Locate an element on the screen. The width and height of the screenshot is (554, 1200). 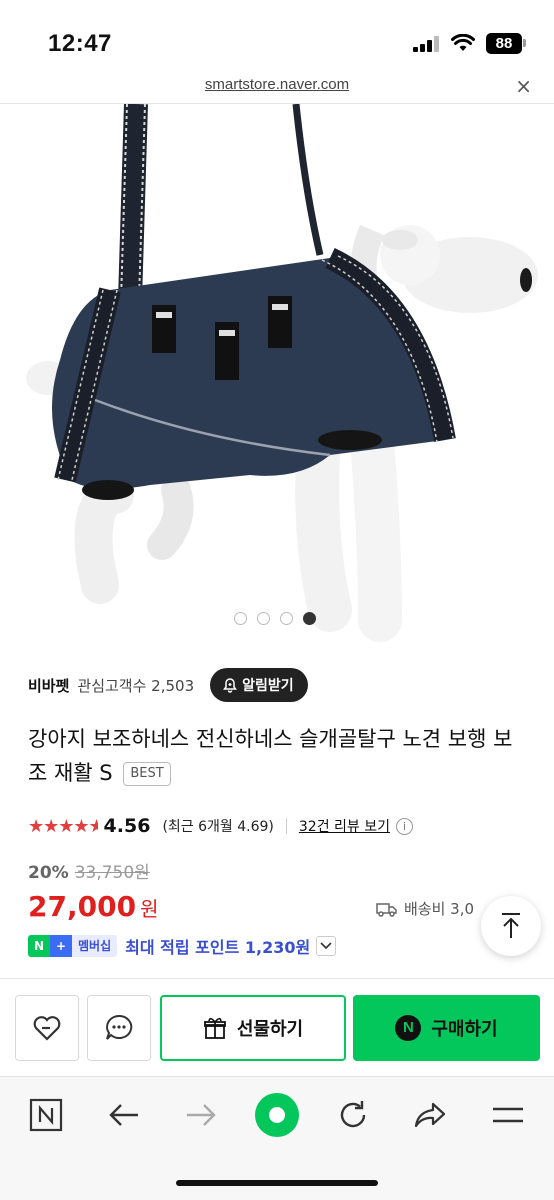
home-indicator is located at coordinates (277, 1183).